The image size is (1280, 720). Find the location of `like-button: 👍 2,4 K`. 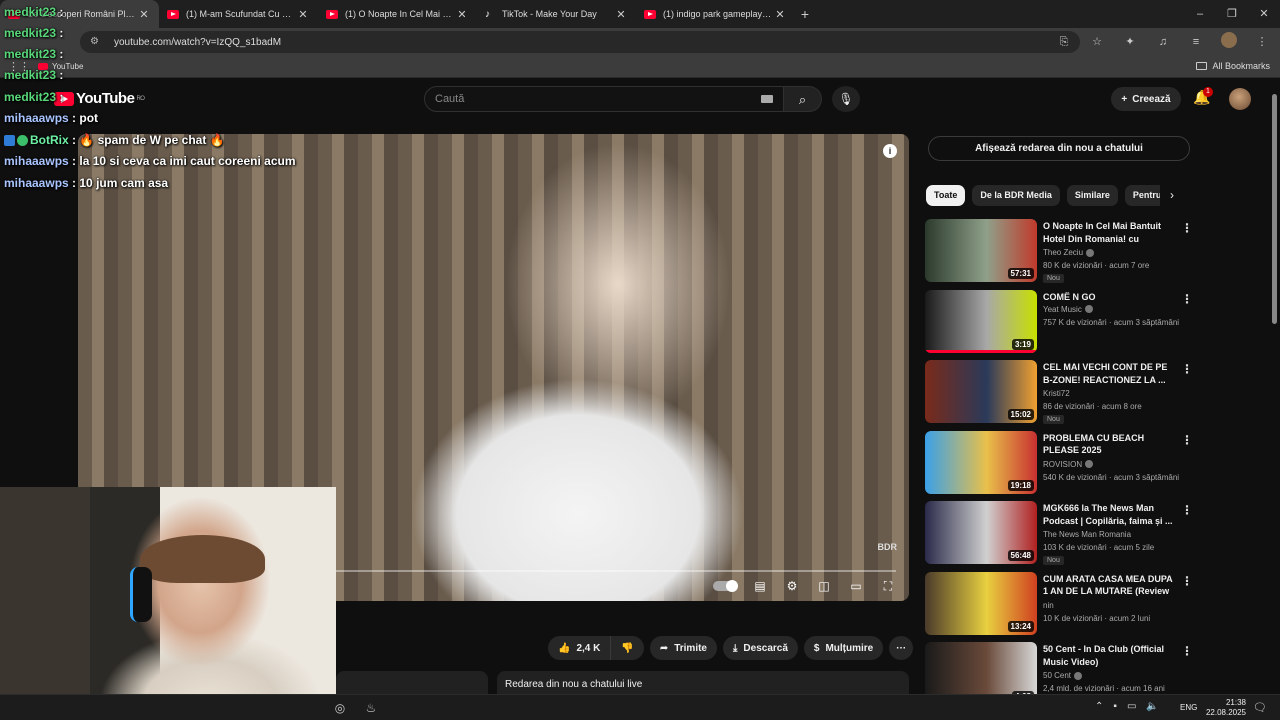

like-button: 👍 2,4 K is located at coordinates (580, 648).